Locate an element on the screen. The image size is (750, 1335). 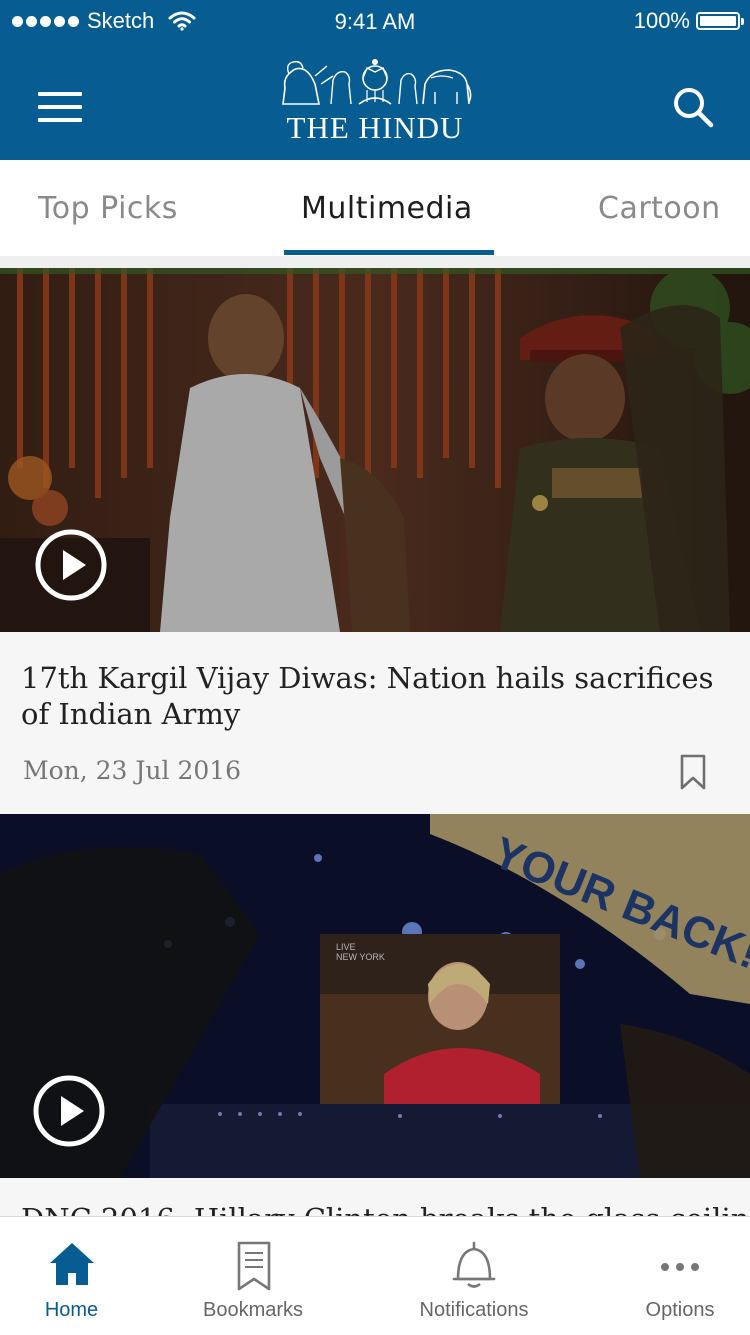
battery-status: 100% is located at coordinates (688, 21).